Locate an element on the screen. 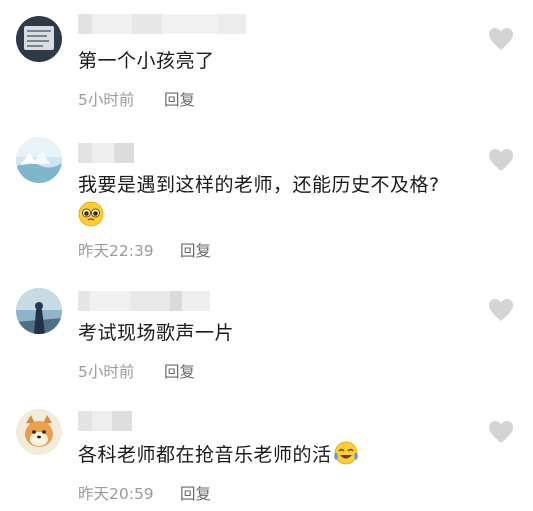 Image resolution: width=533 pixels, height=511 pixels. comment-time: 5小时前 is located at coordinates (106, 372).